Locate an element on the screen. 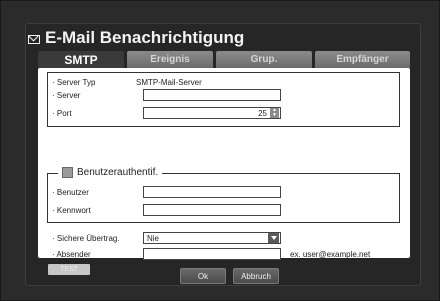 Image resolution: width=440 pixels, height=301 pixels. port-label: · Port is located at coordinates (62, 113).